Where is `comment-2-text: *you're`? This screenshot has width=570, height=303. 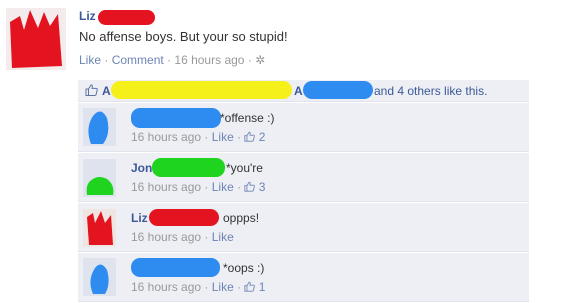
comment-2-text: *you're is located at coordinates (244, 168).